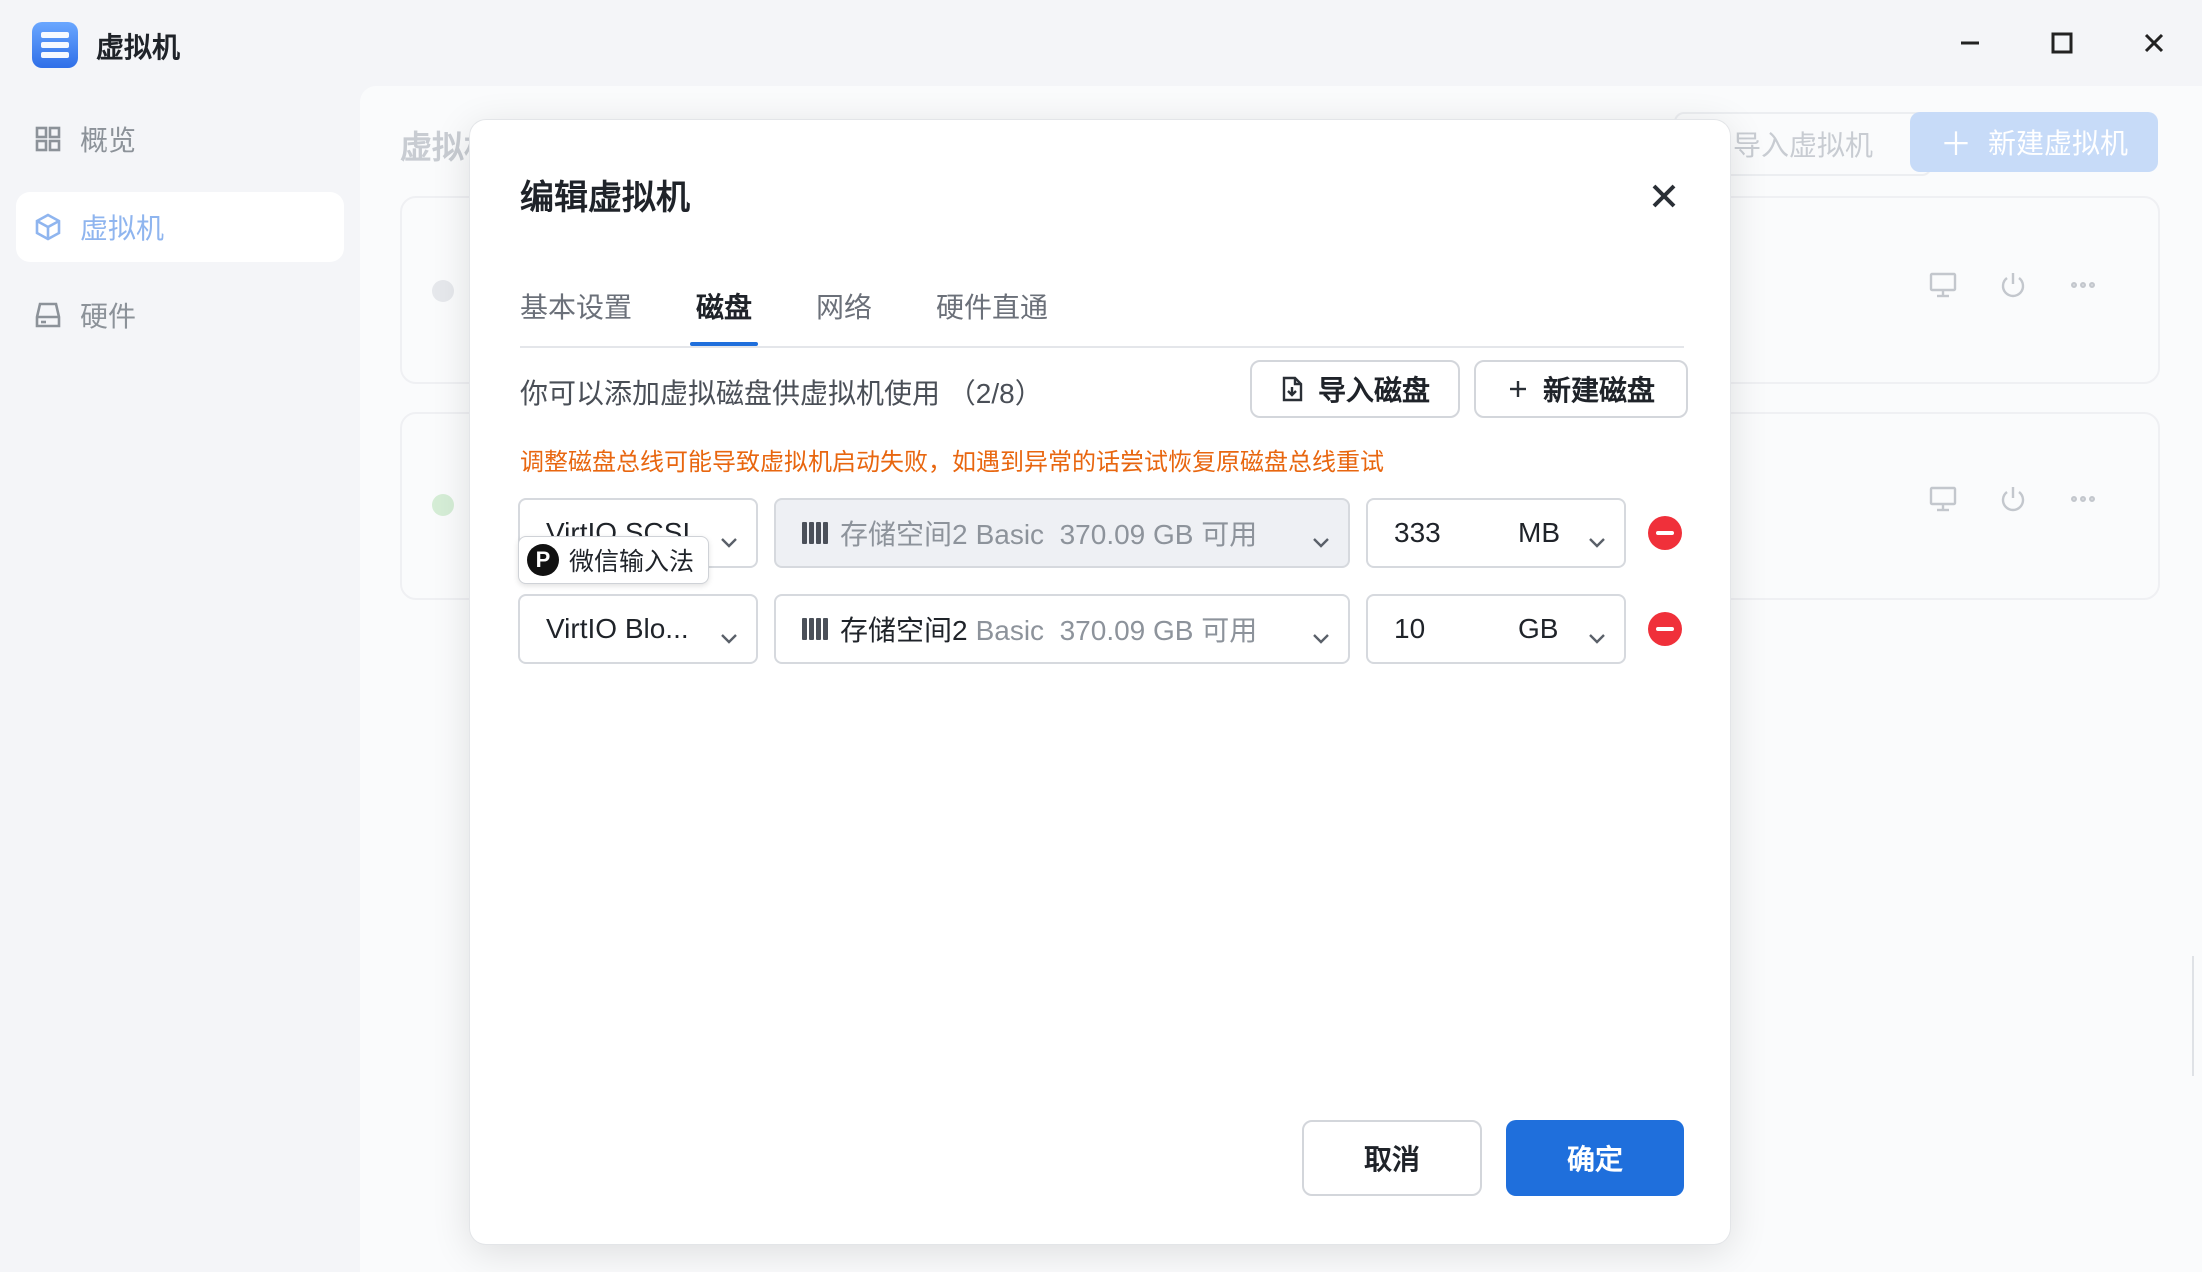 Image resolution: width=2202 pixels, height=1272 pixels. What do you see at coordinates (48, 139) in the screenshot?
I see `grid-icon` at bounding box center [48, 139].